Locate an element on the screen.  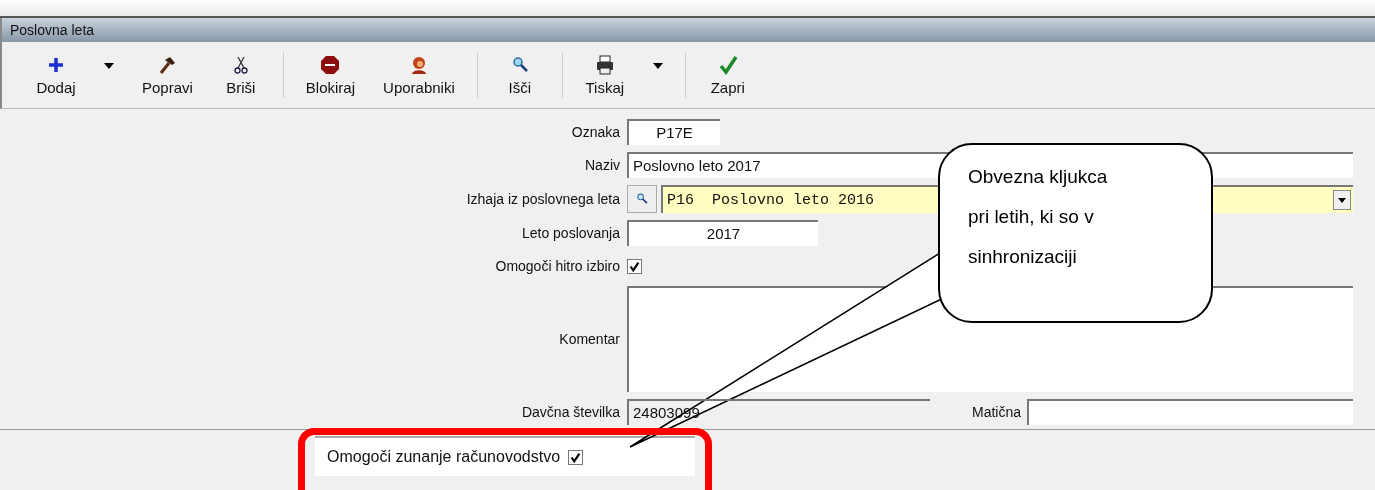
field-label: Izhaja iz poslovnega leta is located at coordinates (542, 199).